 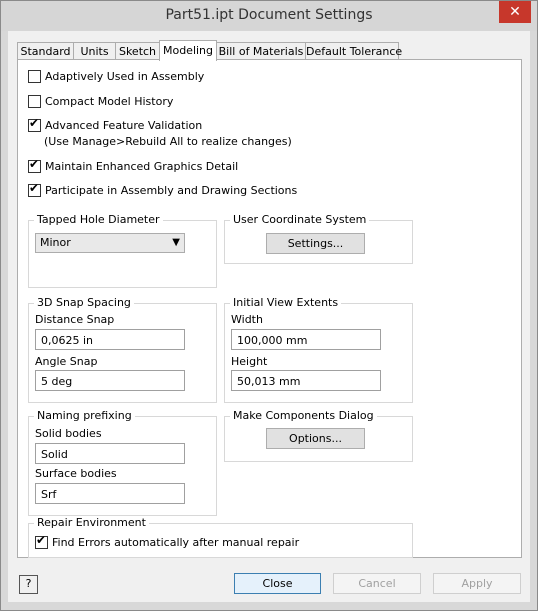 I want to click on angle-snap-input: 5 deg, so click(x=110, y=380).